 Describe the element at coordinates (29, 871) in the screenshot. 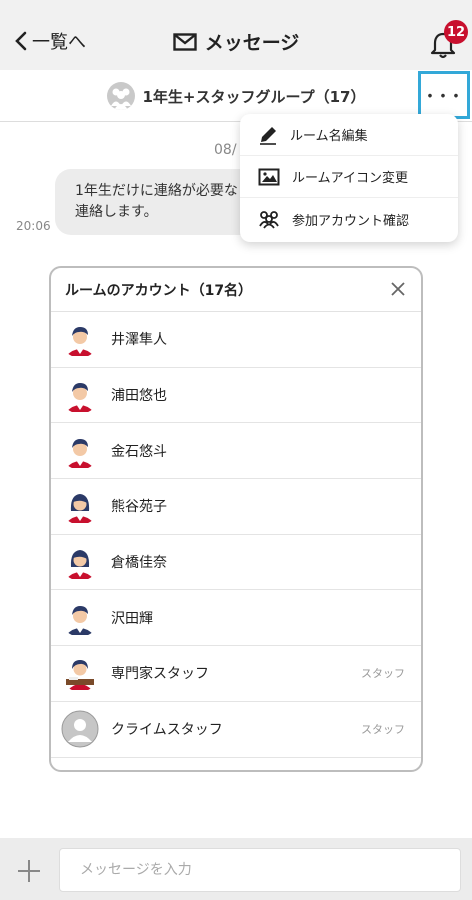

I see `plus-icon` at that location.